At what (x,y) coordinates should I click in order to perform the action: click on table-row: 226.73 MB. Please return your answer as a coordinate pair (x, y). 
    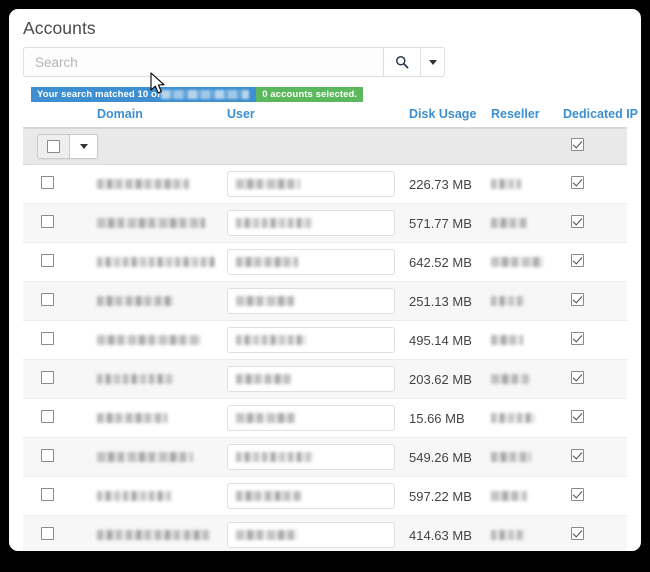
    Looking at the image, I should click on (325, 184).